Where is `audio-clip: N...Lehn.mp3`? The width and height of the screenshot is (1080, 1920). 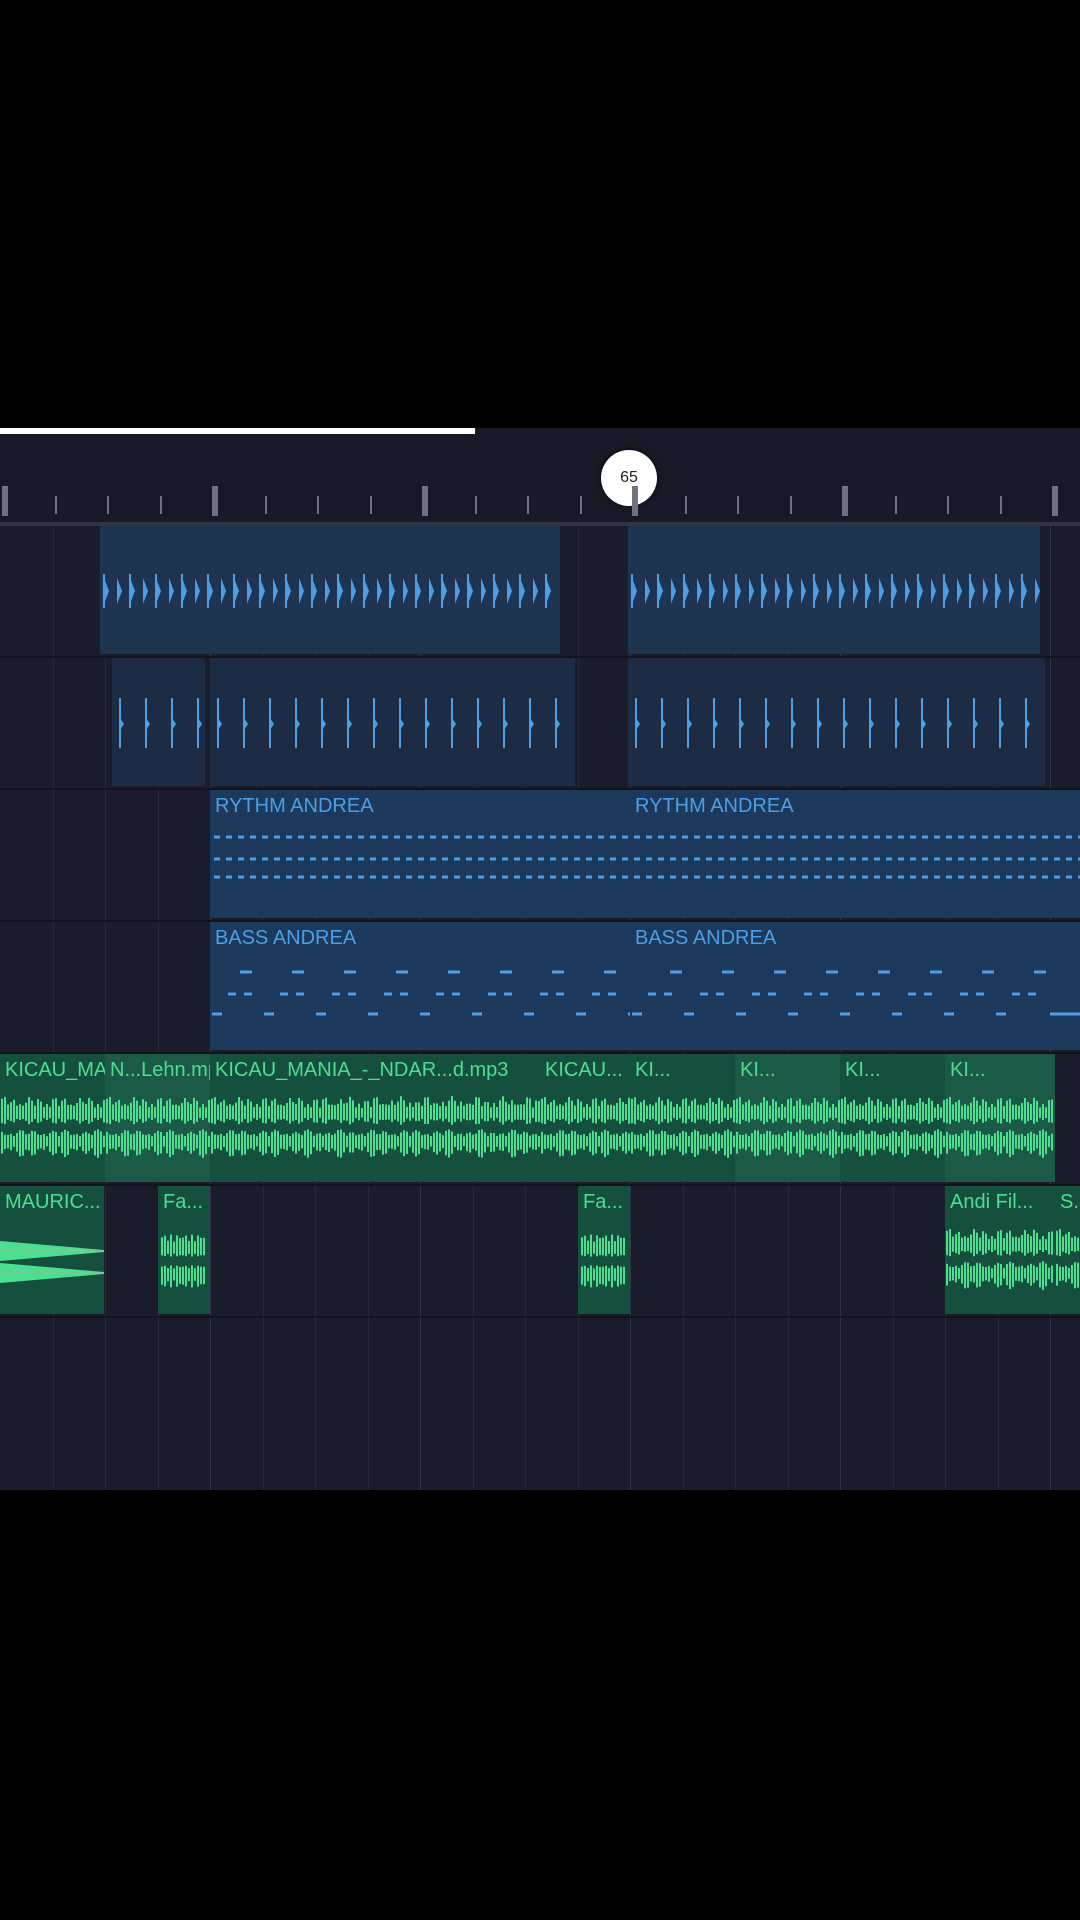 audio-clip: N...Lehn.mp3 is located at coordinates (157, 1118).